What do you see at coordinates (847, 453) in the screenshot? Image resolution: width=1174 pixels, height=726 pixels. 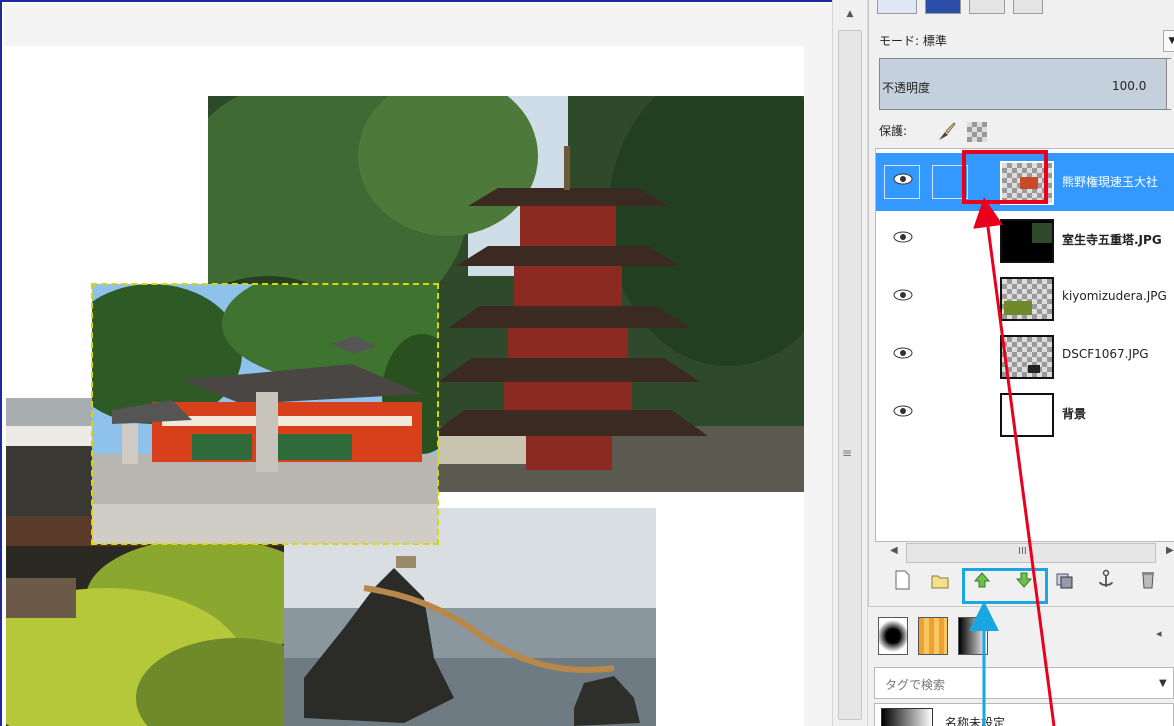 I see `scroll-grip-icon: ≡` at bounding box center [847, 453].